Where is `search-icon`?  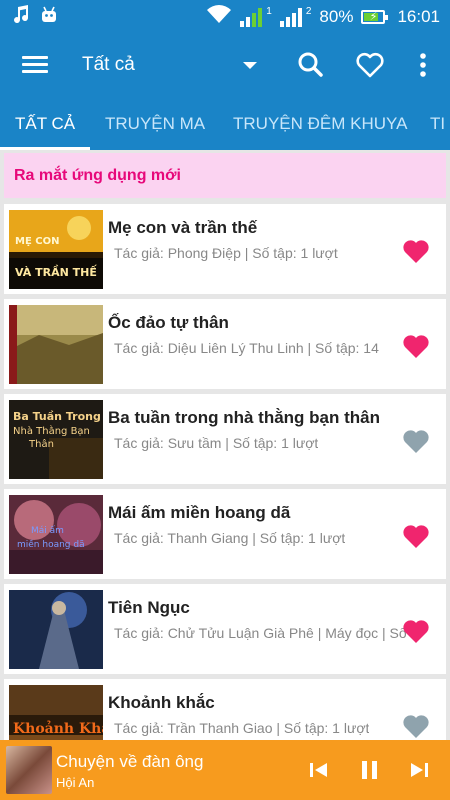 search-icon is located at coordinates (311, 65).